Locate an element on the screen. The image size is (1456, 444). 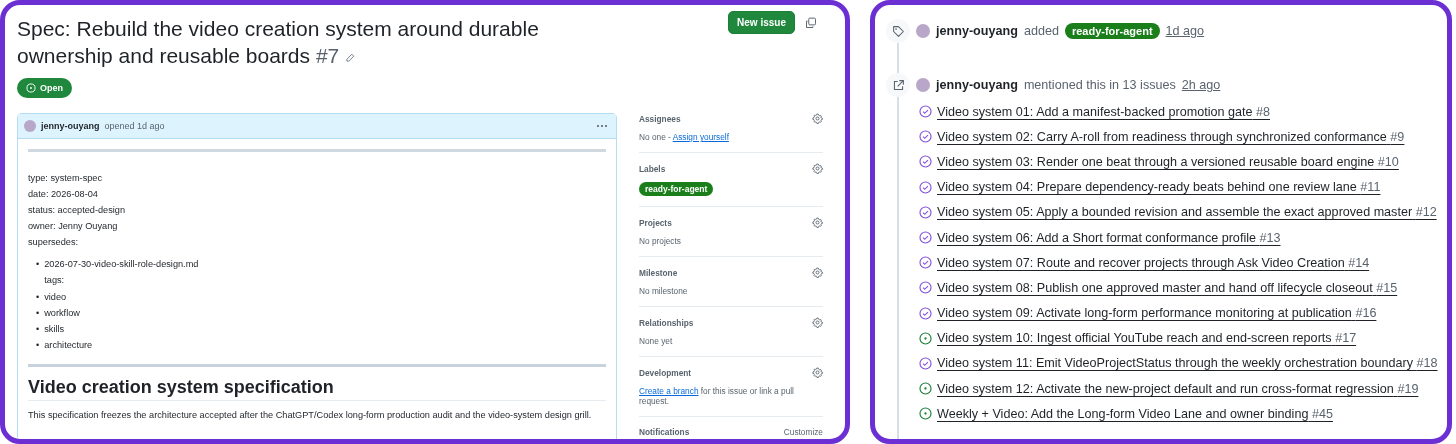
issue-link: Video system 10: Ingest official YouTube reach and end-screen reports #17 is located at coordinates (1147, 338).